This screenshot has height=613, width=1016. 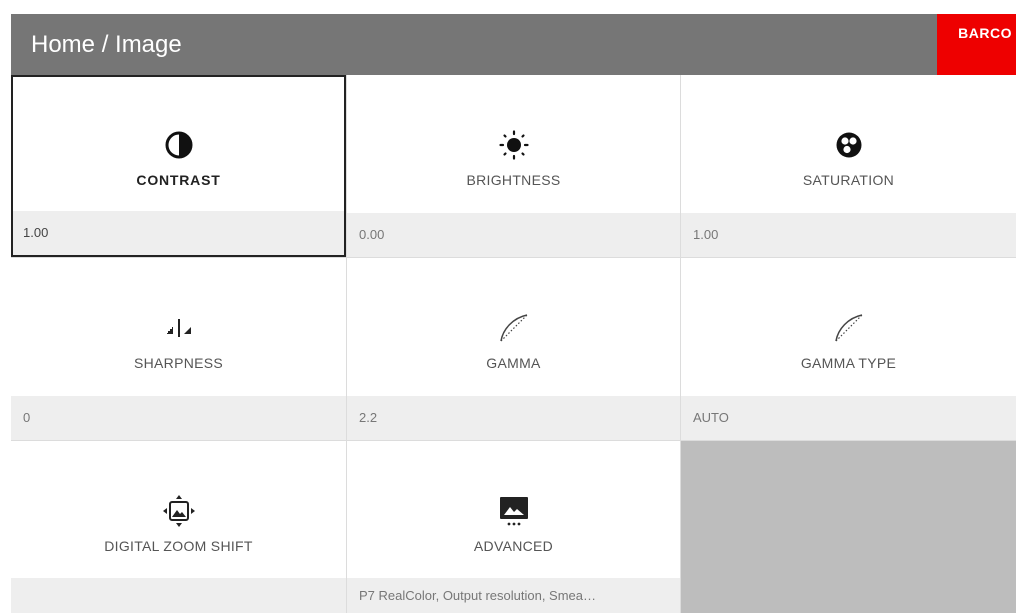 I want to click on tile-label: CONTRAST, so click(x=178, y=180).